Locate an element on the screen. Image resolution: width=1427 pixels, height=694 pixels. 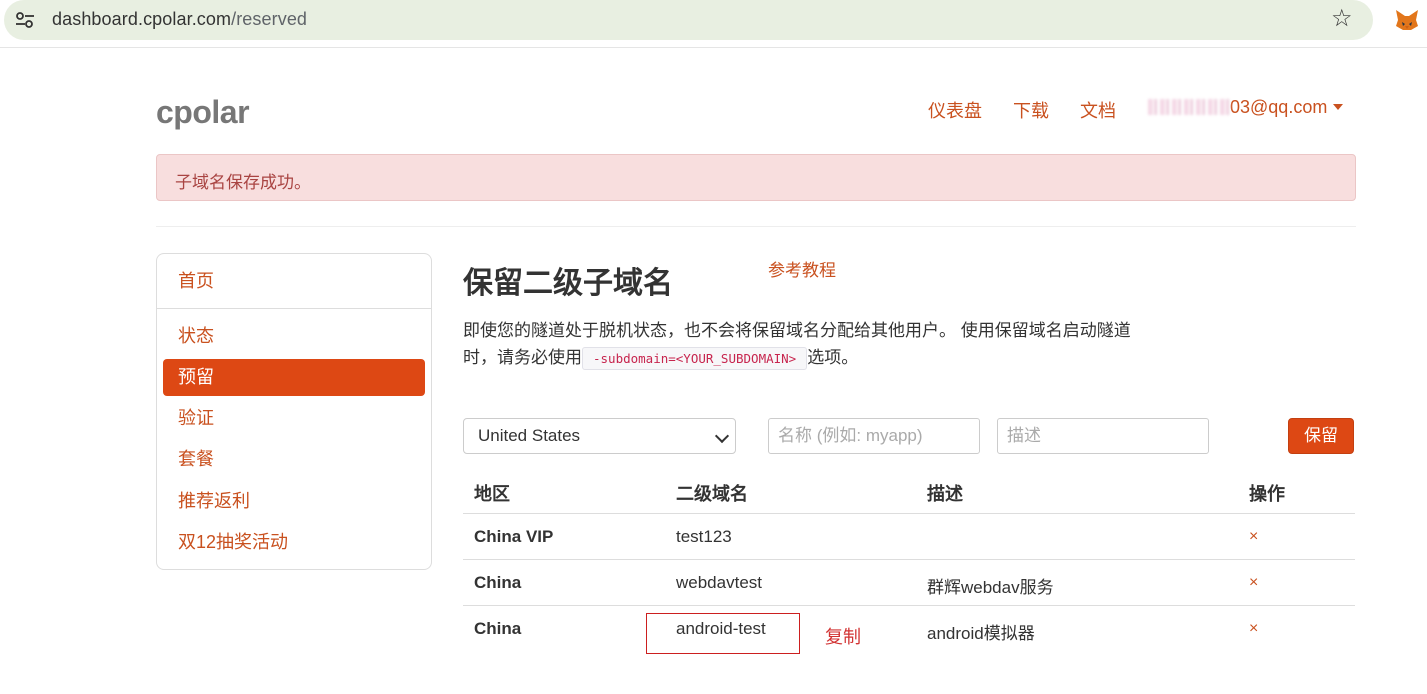
brand-logo: cpolar is located at coordinates (203, 112).